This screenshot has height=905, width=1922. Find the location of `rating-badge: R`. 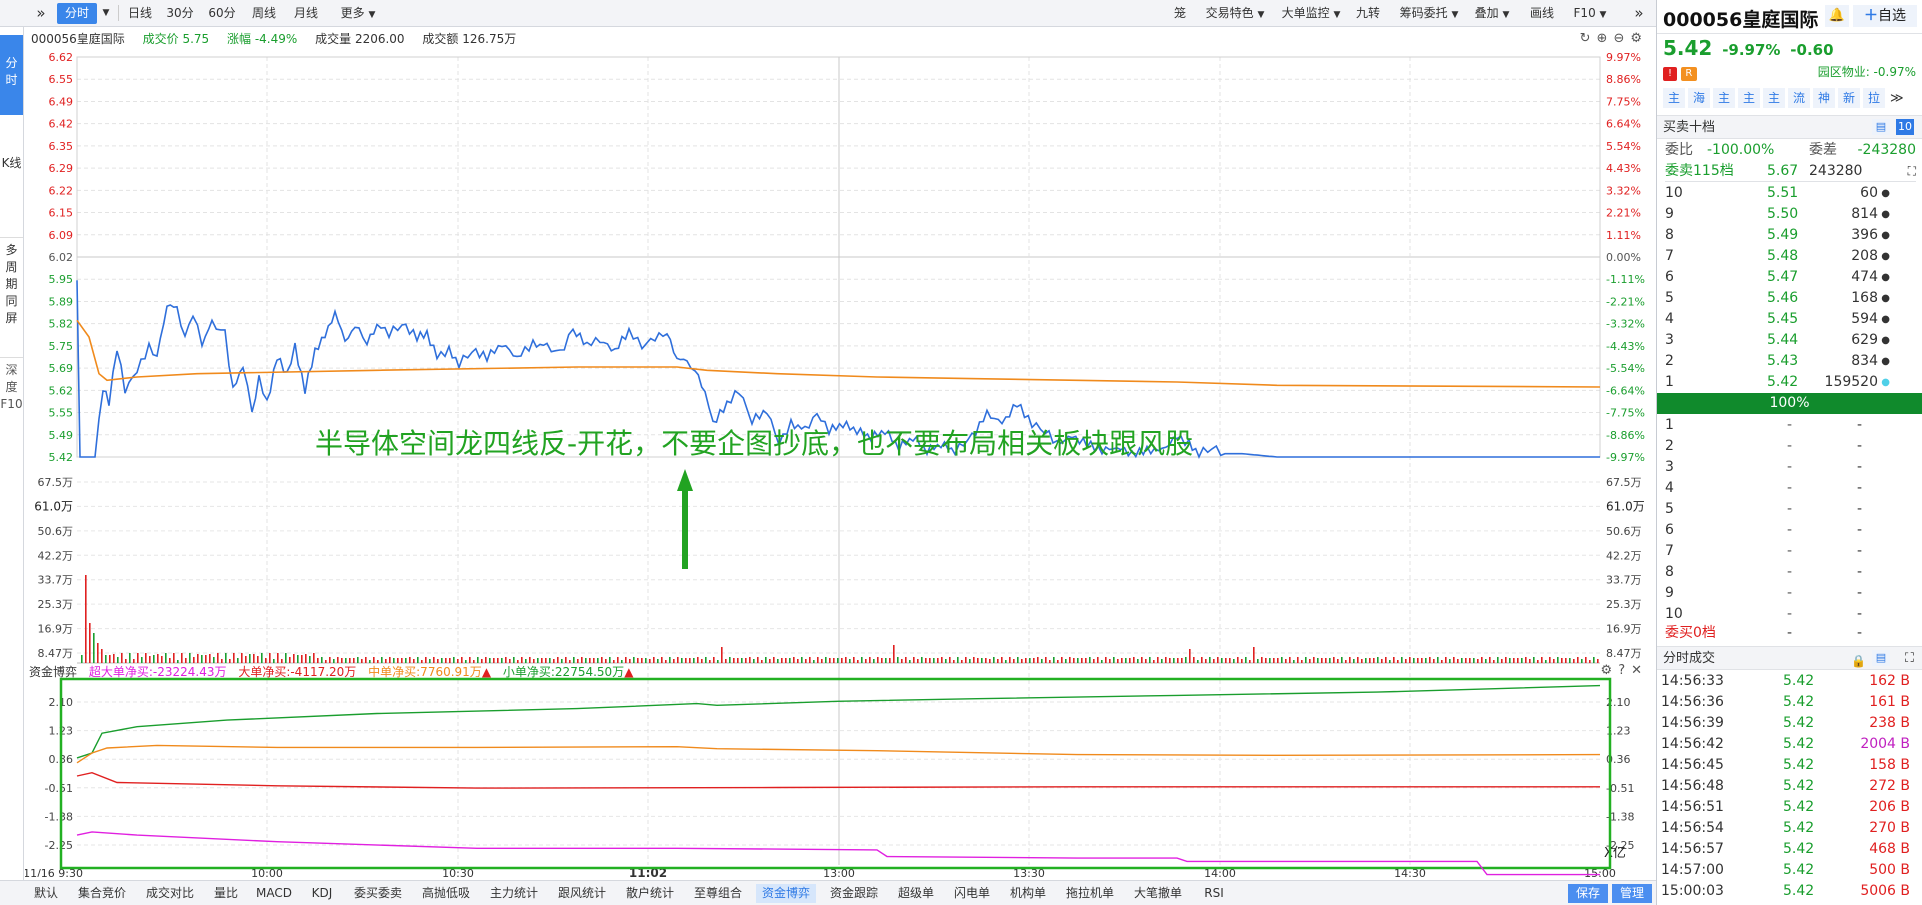

rating-badge: R is located at coordinates (1688, 74).